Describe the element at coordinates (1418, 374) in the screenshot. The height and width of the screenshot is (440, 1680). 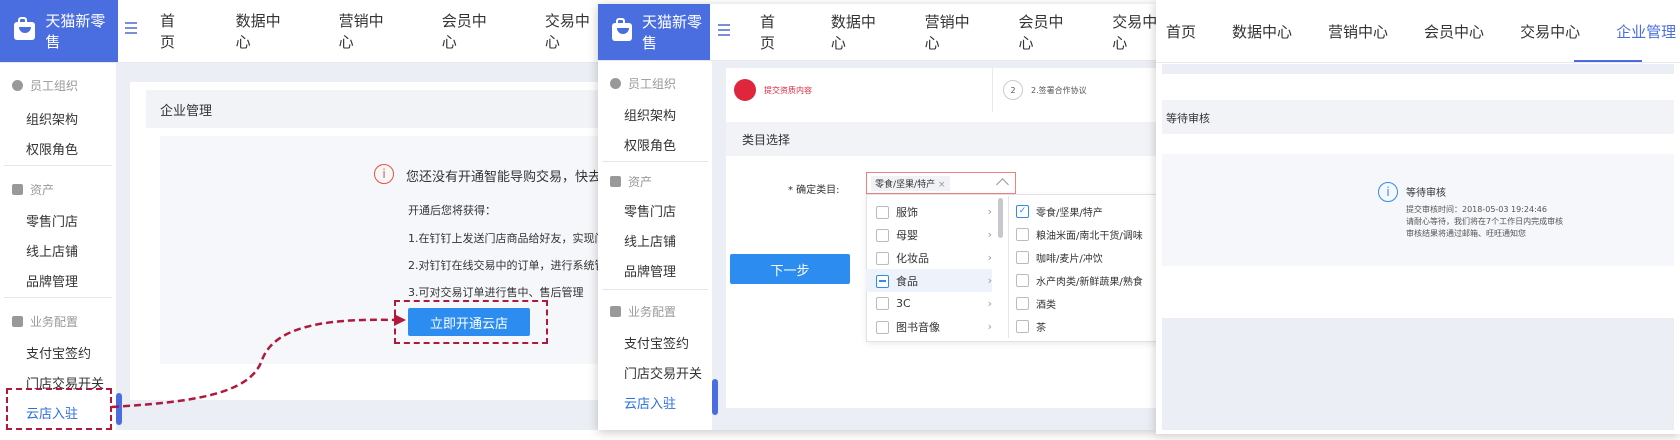
I see `bottom-area` at that location.